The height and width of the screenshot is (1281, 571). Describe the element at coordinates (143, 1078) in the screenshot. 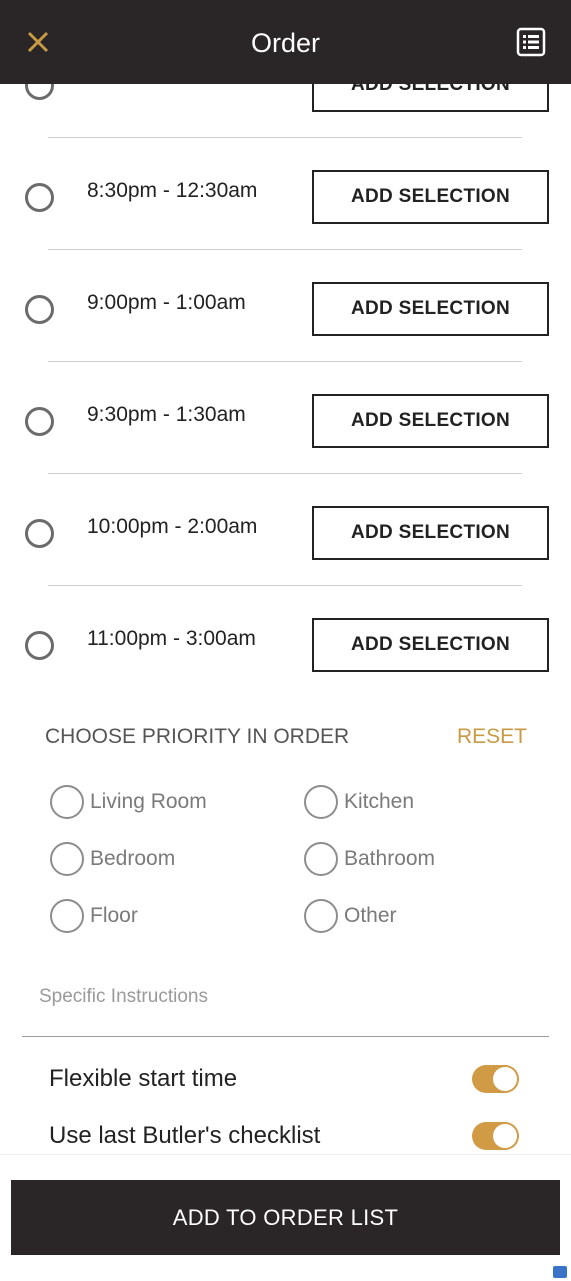

I see `toggle-label: Flexible start time` at that location.